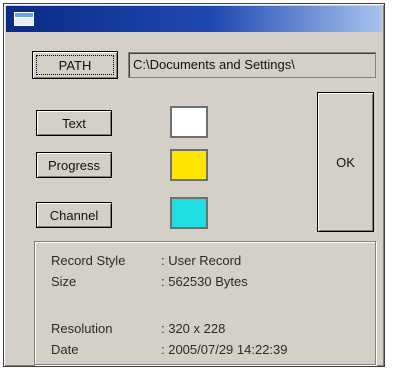 This screenshot has height=374, width=396. I want to click on text-color-button: Text, so click(74, 123).